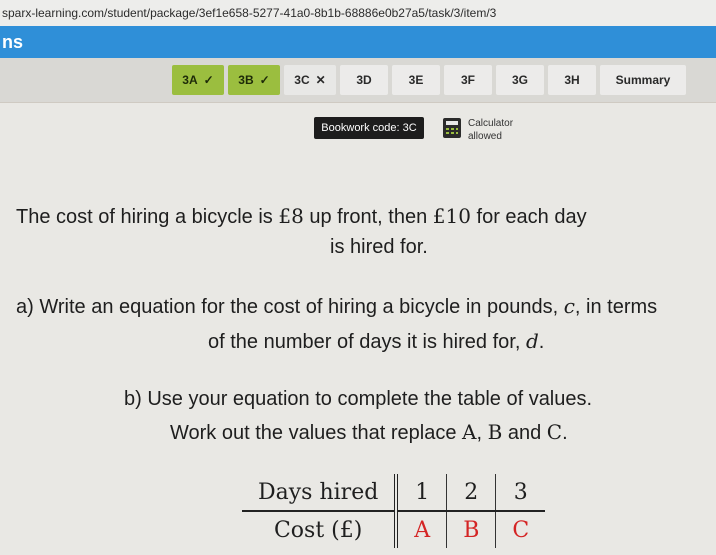 This screenshot has width=716, height=555. I want to click on table-cell: 1, so click(422, 493).